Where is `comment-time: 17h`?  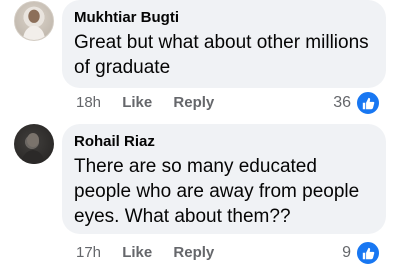
comment-time: 17h is located at coordinates (88, 253).